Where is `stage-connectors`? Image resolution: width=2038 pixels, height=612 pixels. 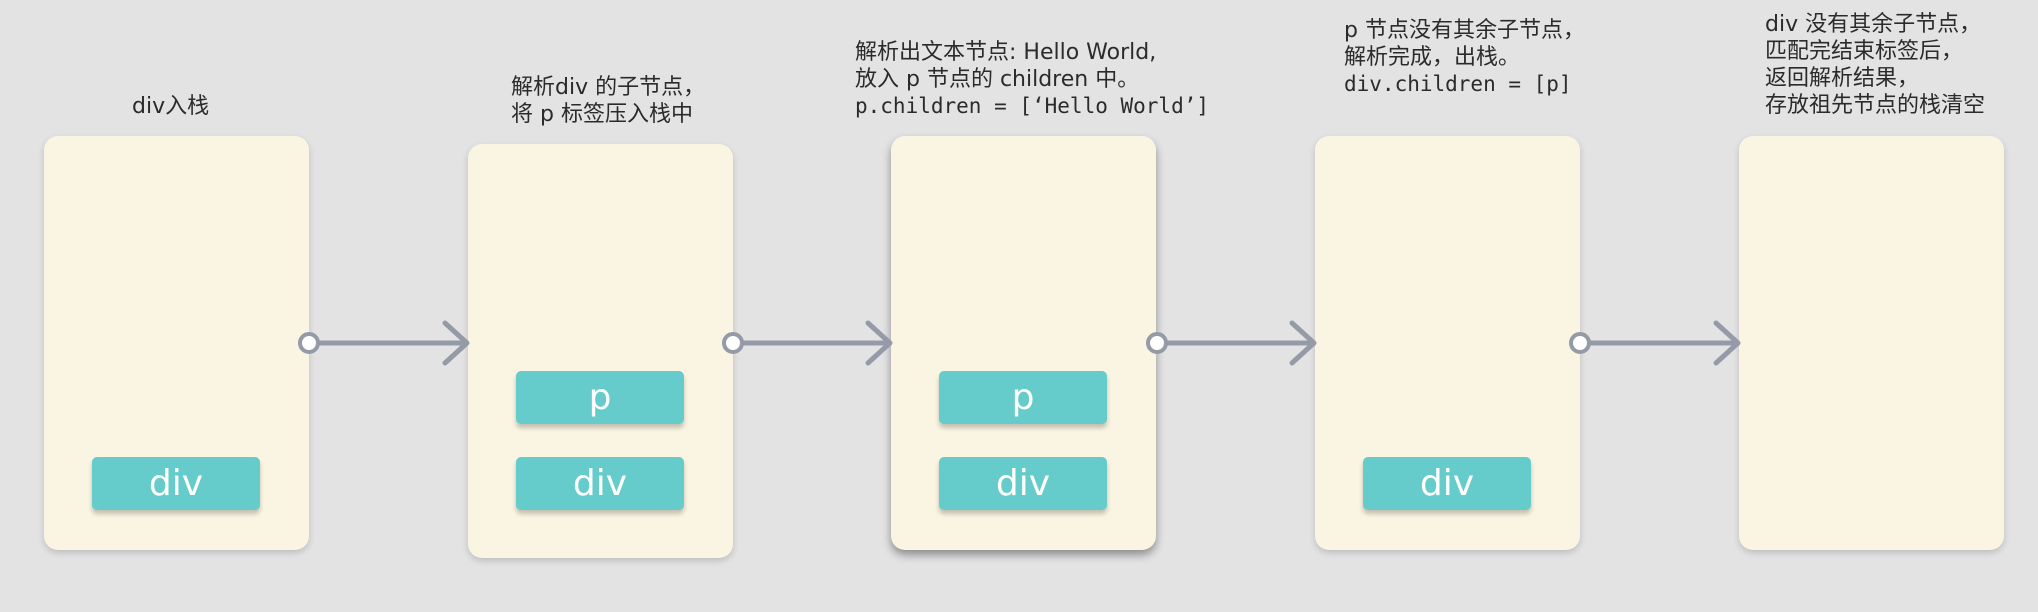 stage-connectors is located at coordinates (1019, 343).